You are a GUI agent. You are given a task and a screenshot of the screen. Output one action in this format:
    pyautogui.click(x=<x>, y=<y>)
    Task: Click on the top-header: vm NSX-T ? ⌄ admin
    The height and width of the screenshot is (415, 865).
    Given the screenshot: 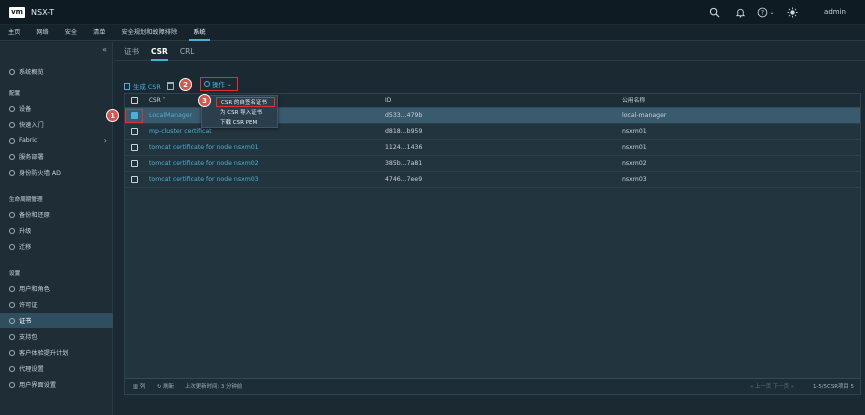 What is the action you would take?
    pyautogui.click(x=432, y=12)
    